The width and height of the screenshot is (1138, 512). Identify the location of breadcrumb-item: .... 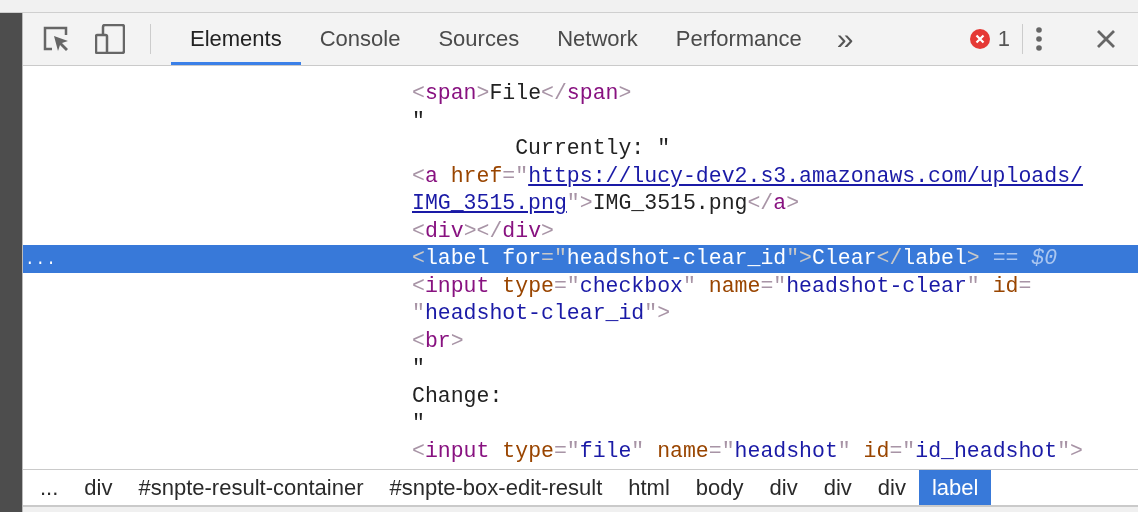
(49, 487).